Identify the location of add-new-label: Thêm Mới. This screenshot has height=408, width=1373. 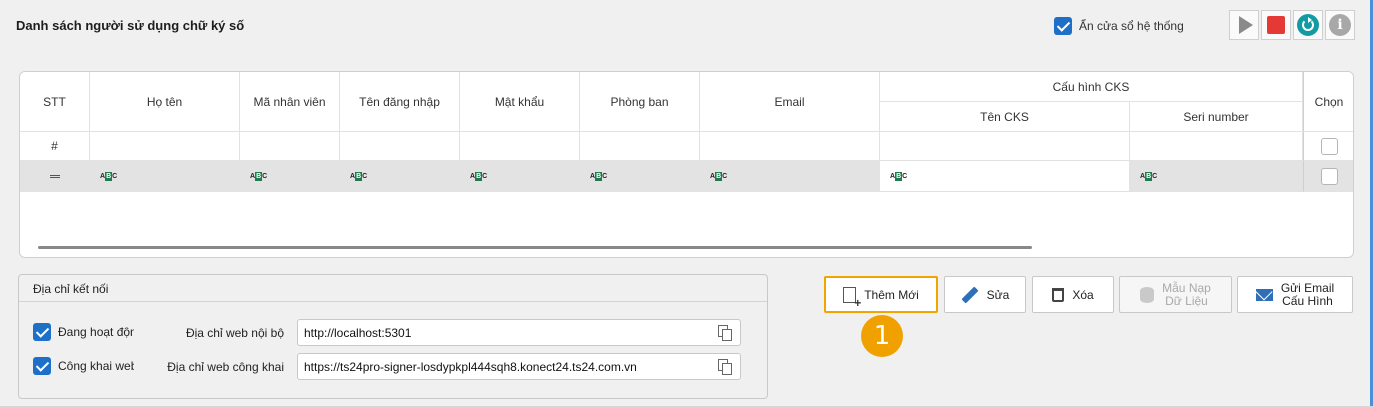
(891, 294).